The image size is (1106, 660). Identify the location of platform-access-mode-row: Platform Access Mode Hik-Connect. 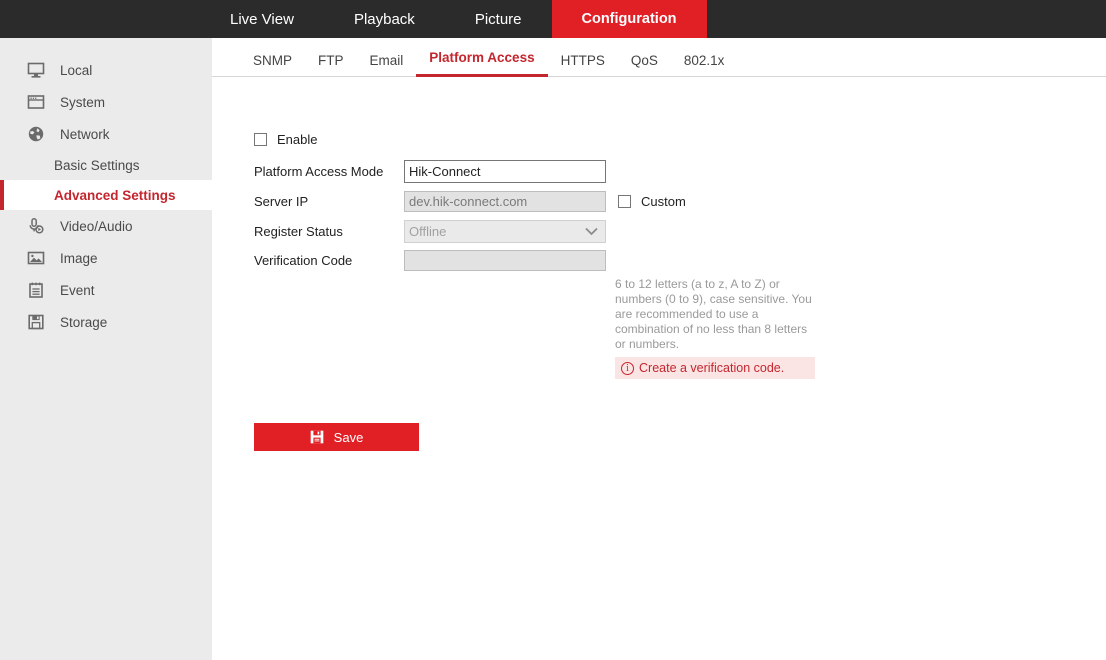
(430, 171).